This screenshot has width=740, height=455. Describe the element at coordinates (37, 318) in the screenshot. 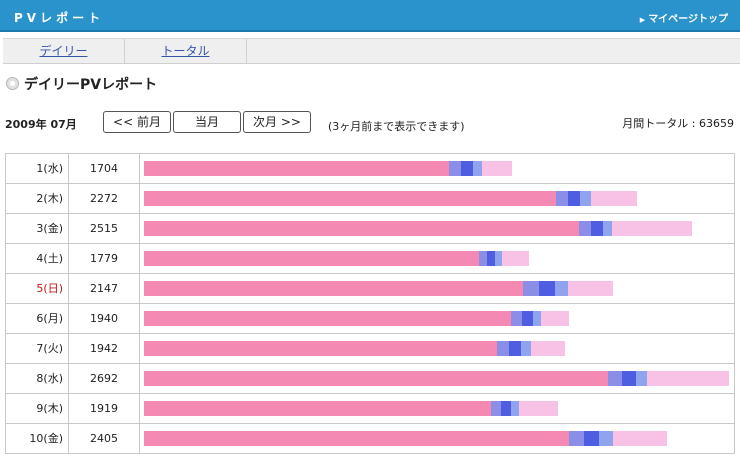

I see `day-cell: 6(月)` at that location.